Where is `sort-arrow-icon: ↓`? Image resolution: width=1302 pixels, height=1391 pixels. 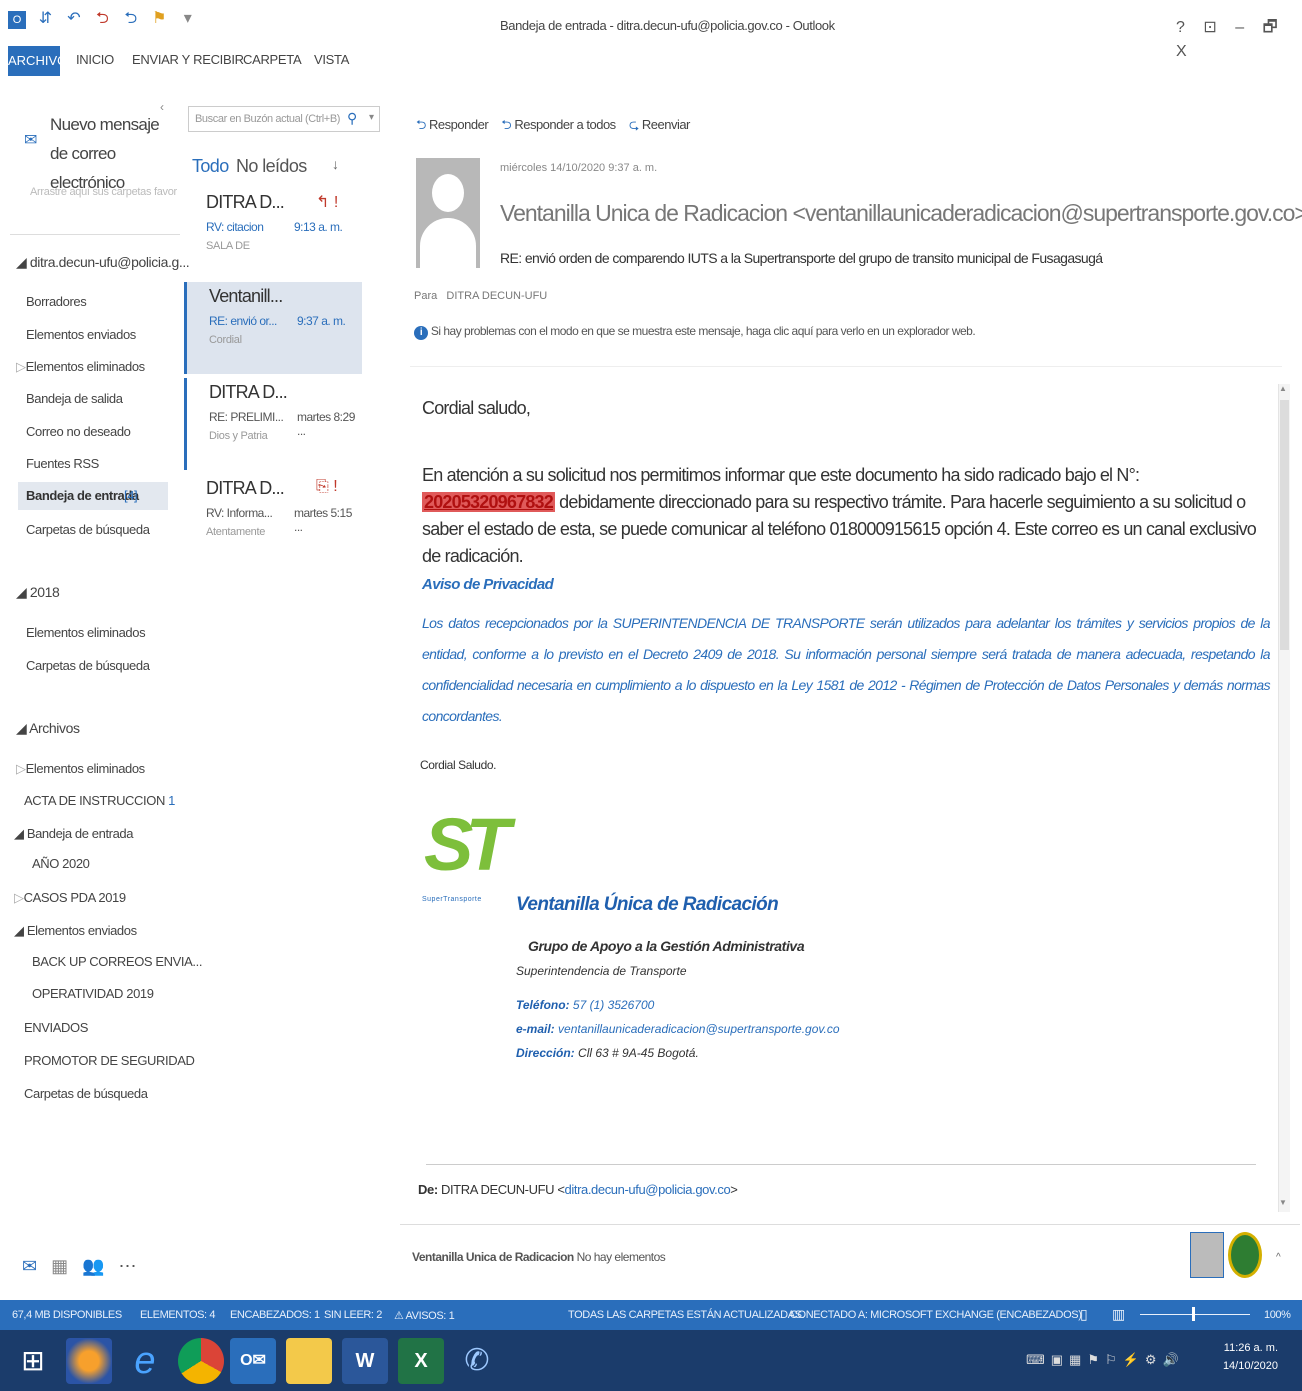 sort-arrow-icon: ↓ is located at coordinates (335, 164).